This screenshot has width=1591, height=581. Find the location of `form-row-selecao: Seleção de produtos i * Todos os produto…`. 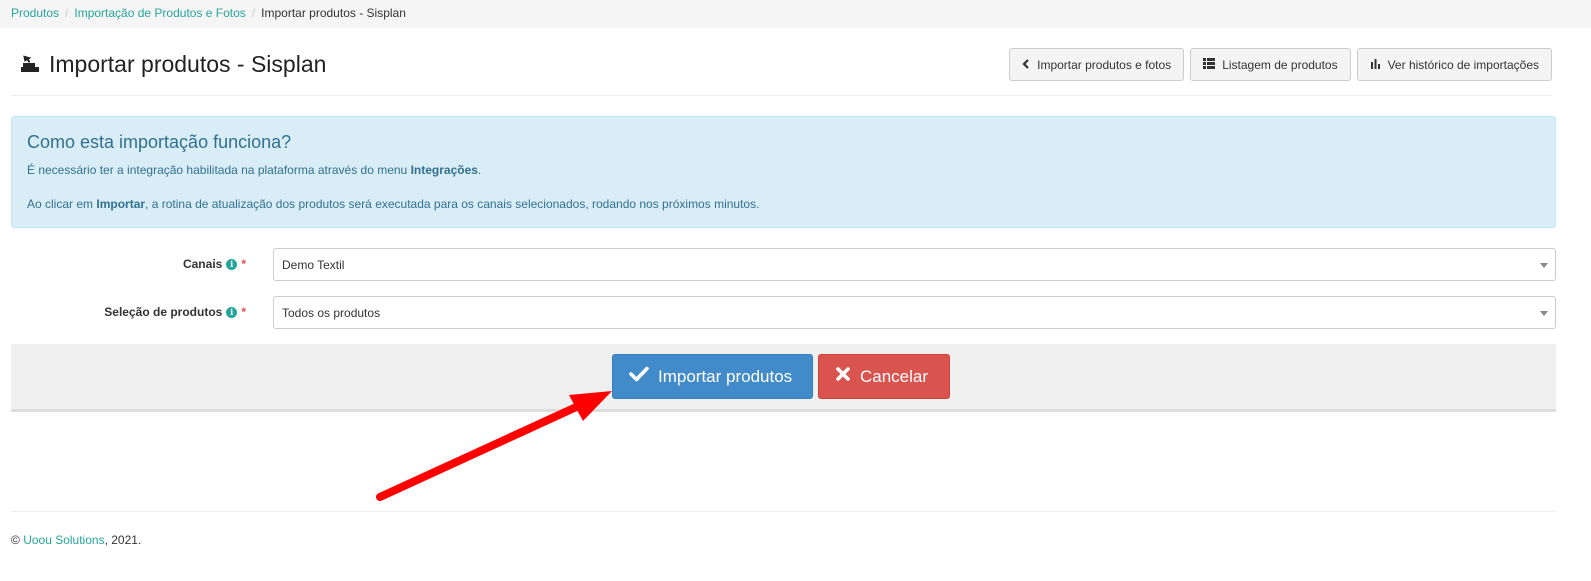

form-row-selecao: Seleção de produtos i * Todos os produto… is located at coordinates (783, 313).